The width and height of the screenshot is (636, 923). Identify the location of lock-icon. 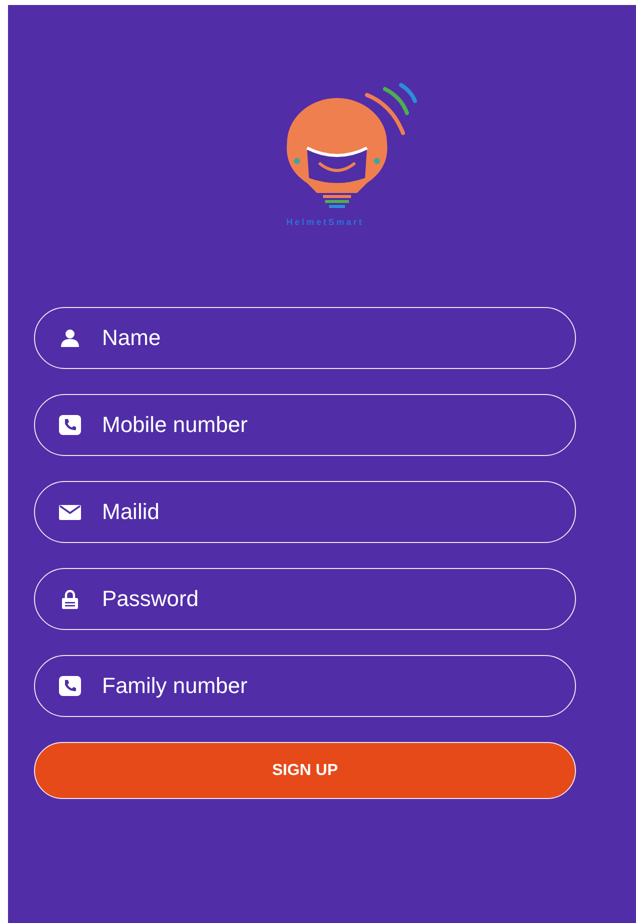
(70, 599).